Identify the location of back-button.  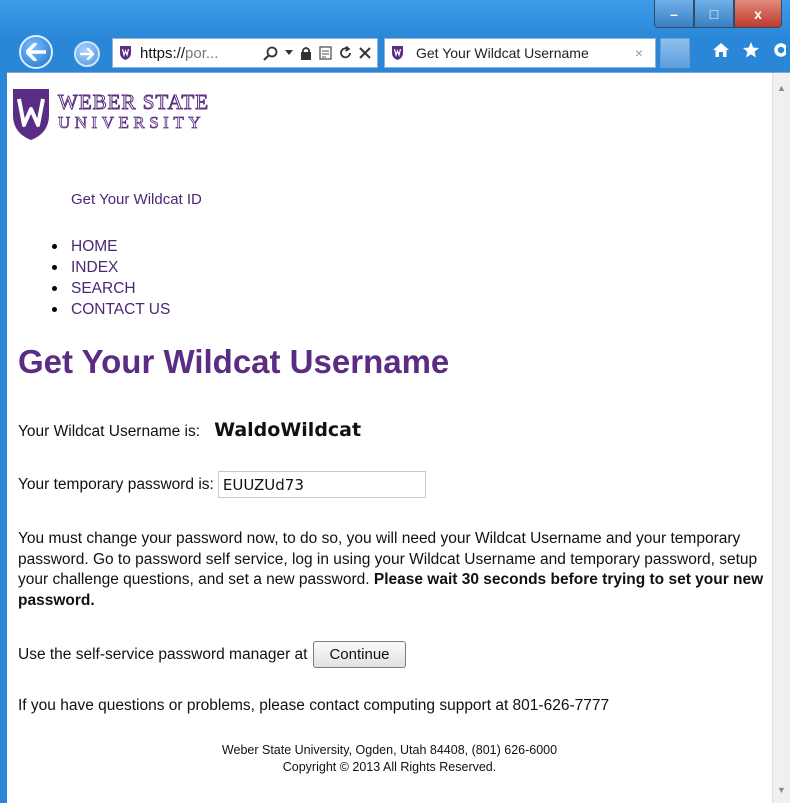
(36, 52).